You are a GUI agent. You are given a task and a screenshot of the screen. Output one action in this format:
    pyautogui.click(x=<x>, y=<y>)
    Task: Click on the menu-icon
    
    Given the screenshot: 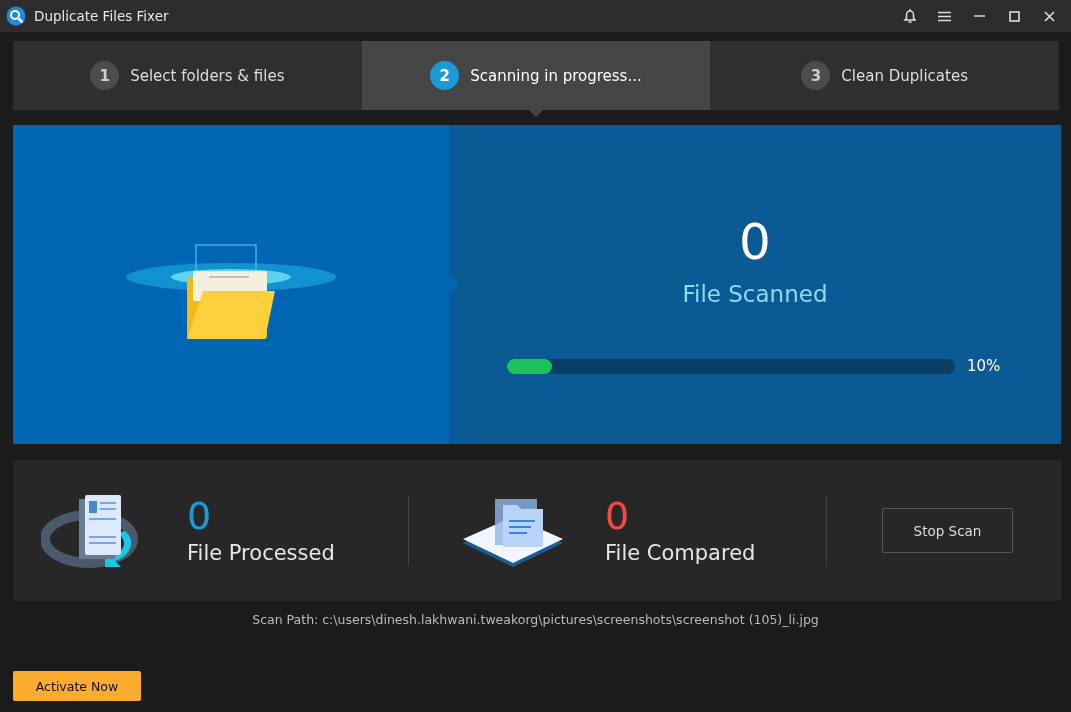 What is the action you would take?
    pyautogui.click(x=944, y=16)
    